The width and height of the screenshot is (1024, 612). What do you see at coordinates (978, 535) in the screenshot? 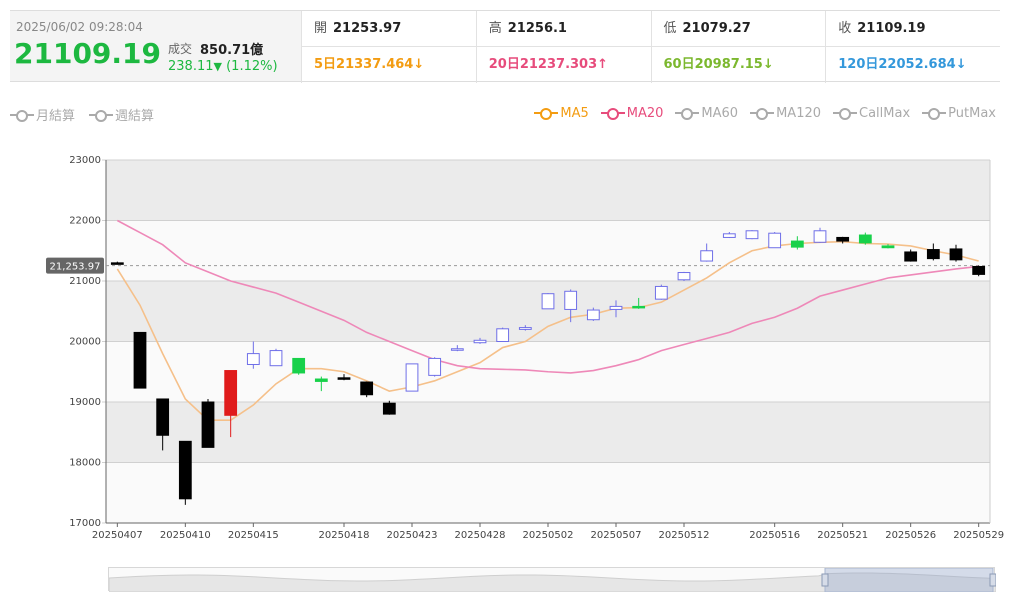
I see `x-tick-label: 20250529` at bounding box center [978, 535].